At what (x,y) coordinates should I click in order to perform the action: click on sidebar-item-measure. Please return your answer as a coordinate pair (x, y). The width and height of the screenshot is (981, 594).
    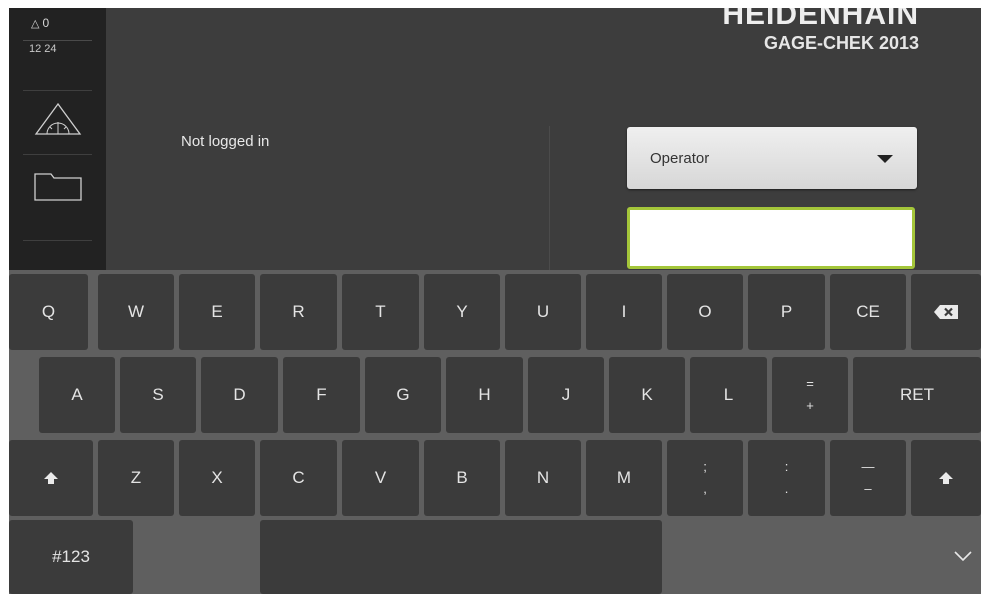
    Looking at the image, I should click on (57, 123).